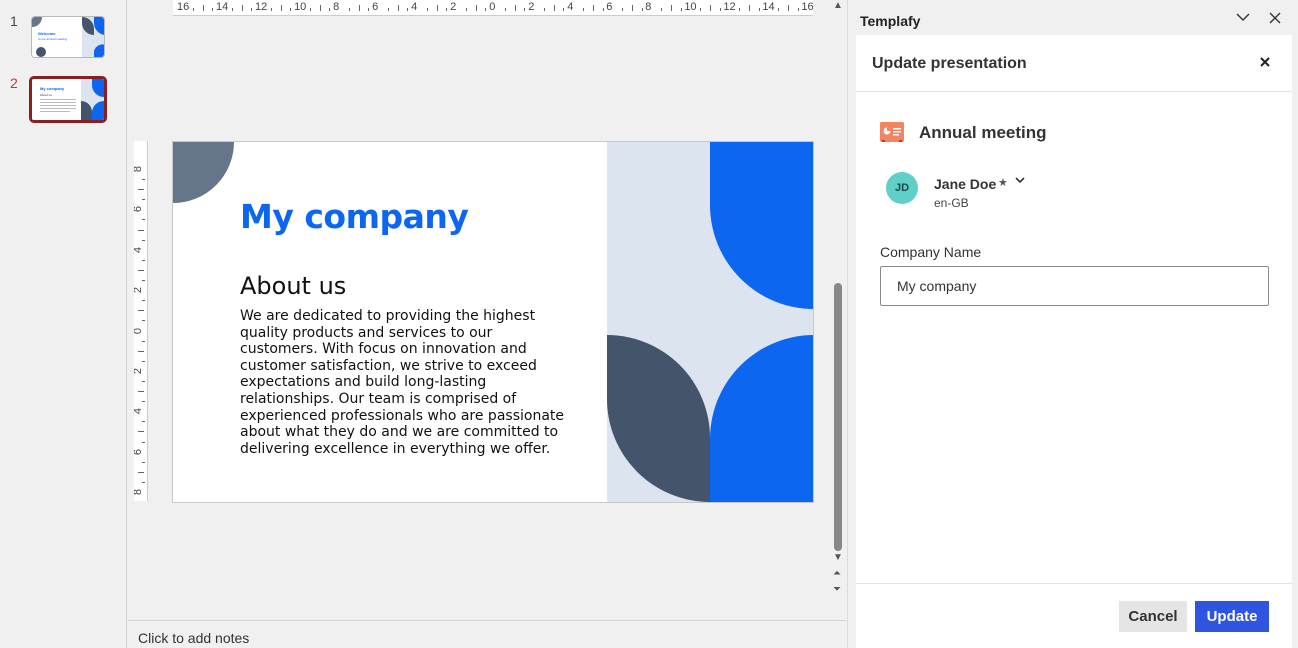 This screenshot has height=648, width=1298. I want to click on vertical-ruler: 8 6 4 2 0 2 4 6 8, so click(141, 321).